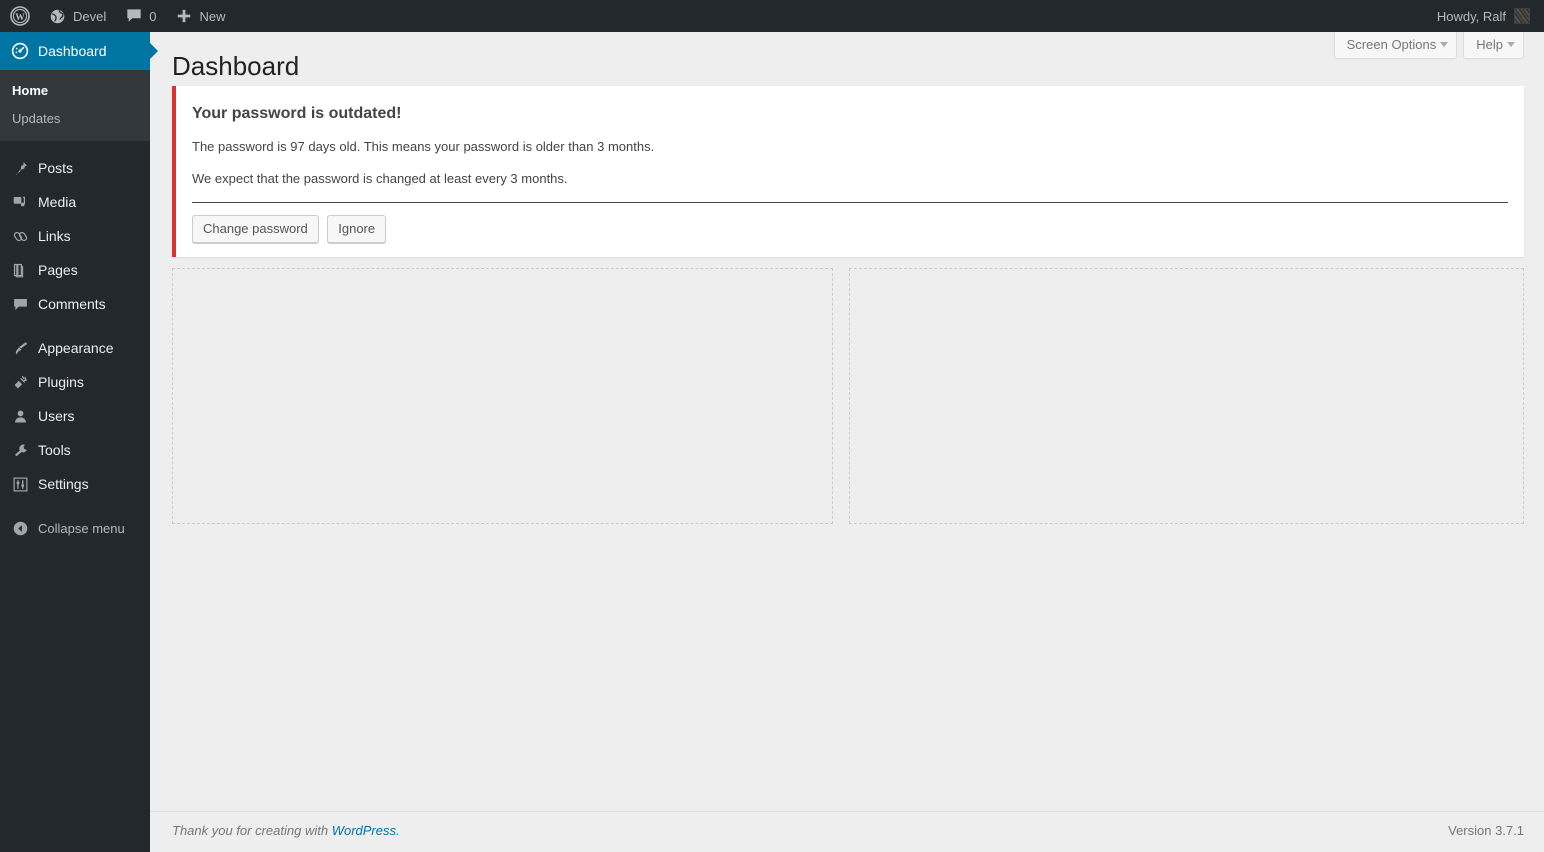  I want to click on sidebar-item-appearance: Appearance, so click(75, 348).